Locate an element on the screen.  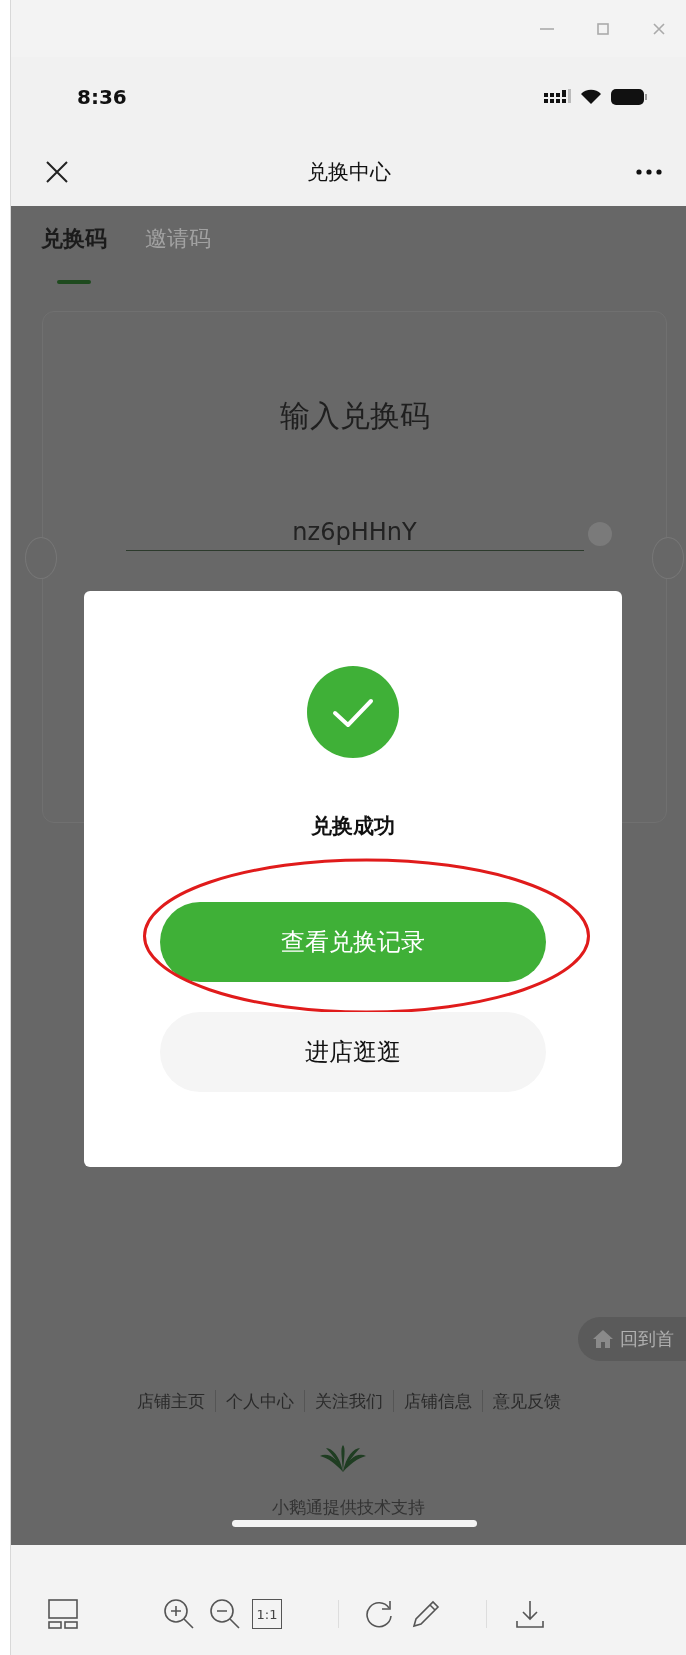
download-icon is located at coordinates (530, 1614).